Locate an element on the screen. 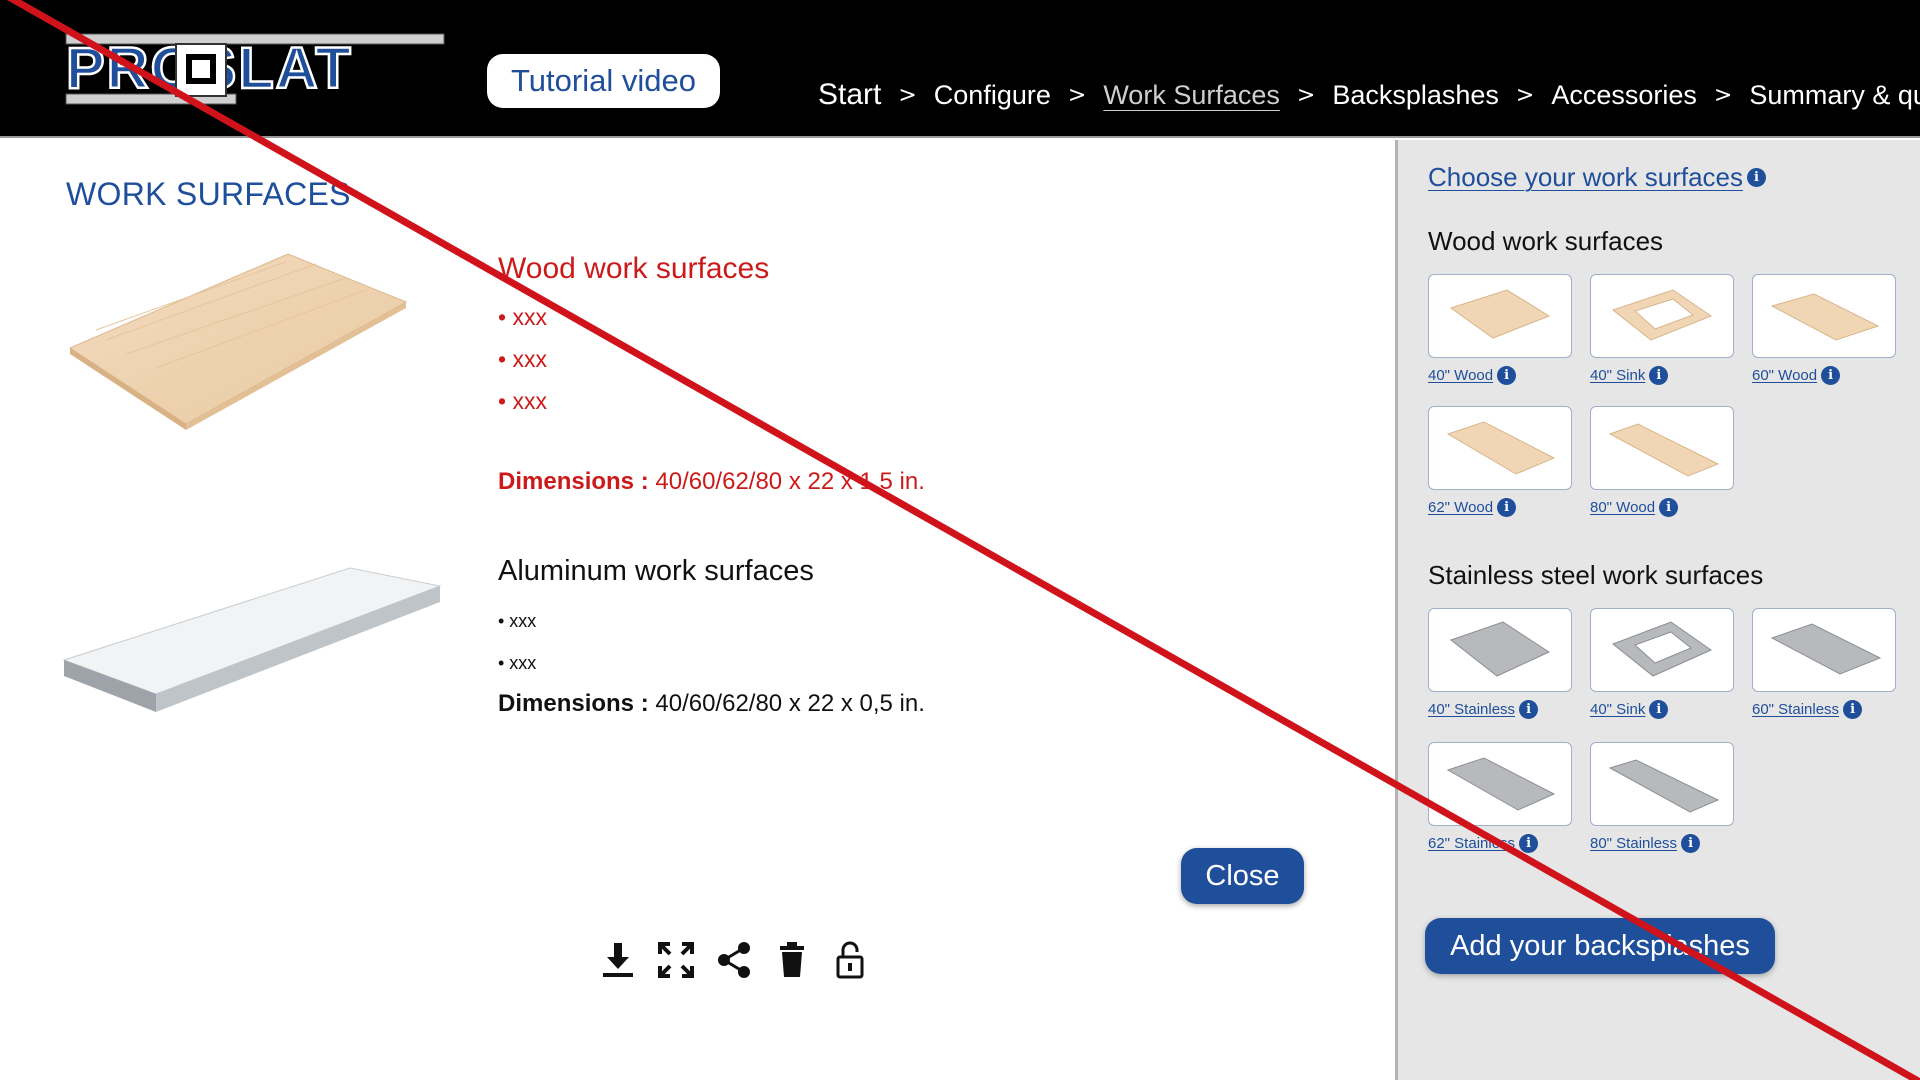 This screenshot has height=1080, width=1920. option-80-wood: 80" Wood i is located at coordinates (1662, 461).